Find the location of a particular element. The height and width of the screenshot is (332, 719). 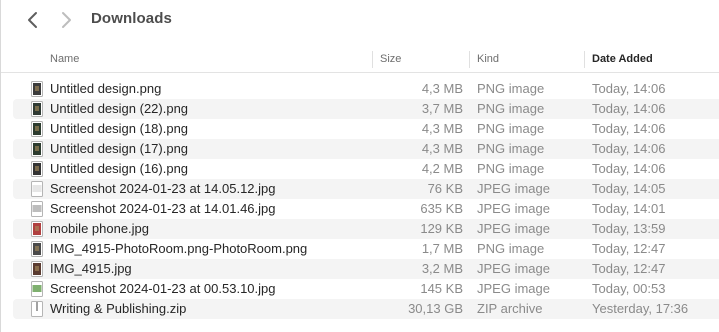

file-size: 76 KB is located at coordinates (445, 188).